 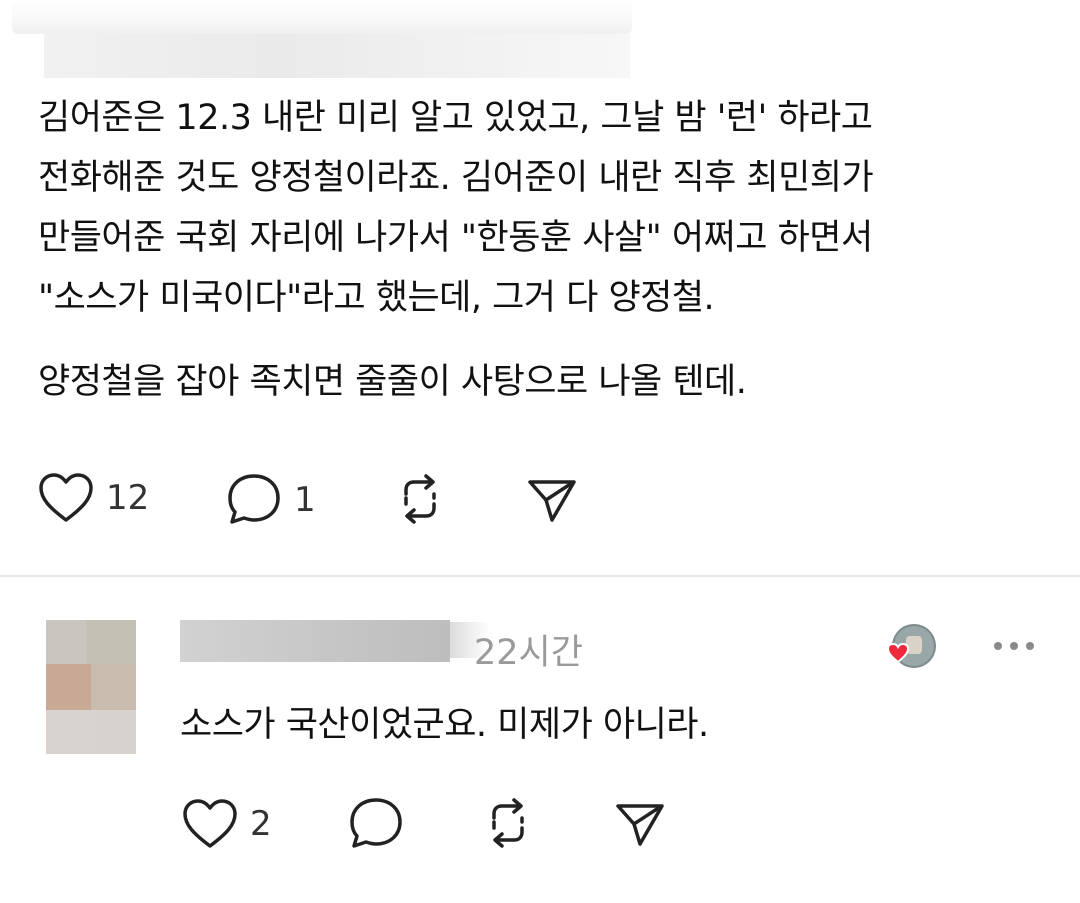 I want to click on reply-share-button, so click(x=640, y=824).